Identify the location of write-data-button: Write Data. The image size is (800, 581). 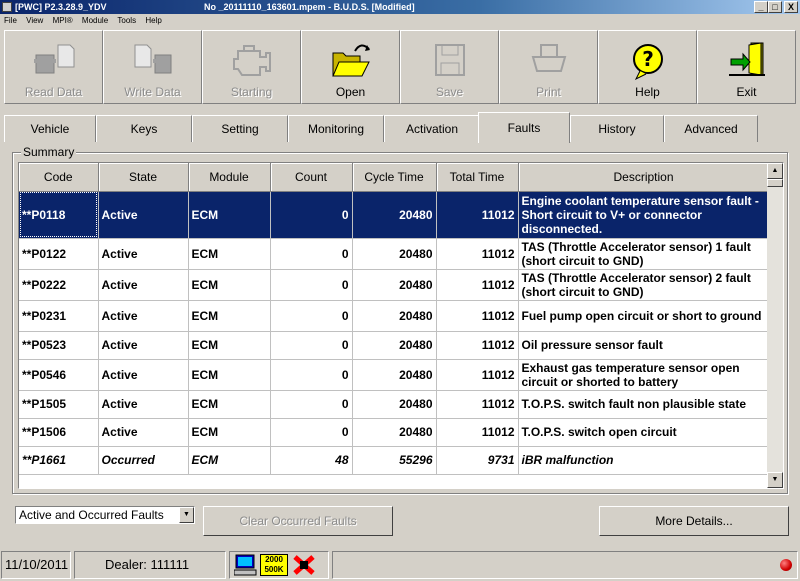
(152, 67).